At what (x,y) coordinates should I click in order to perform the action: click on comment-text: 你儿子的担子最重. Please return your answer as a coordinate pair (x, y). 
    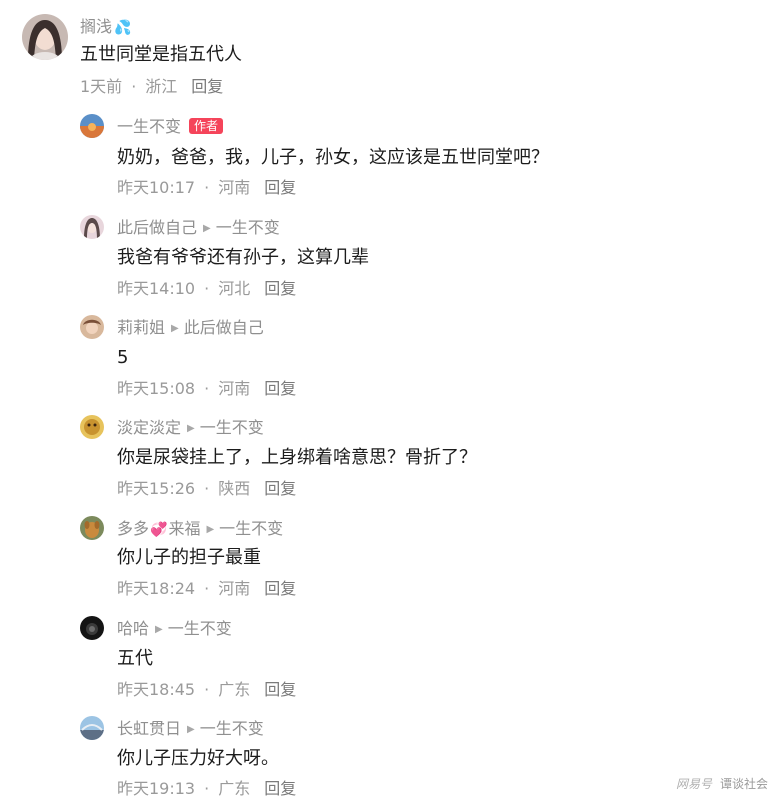
    Looking at the image, I should click on (189, 557).